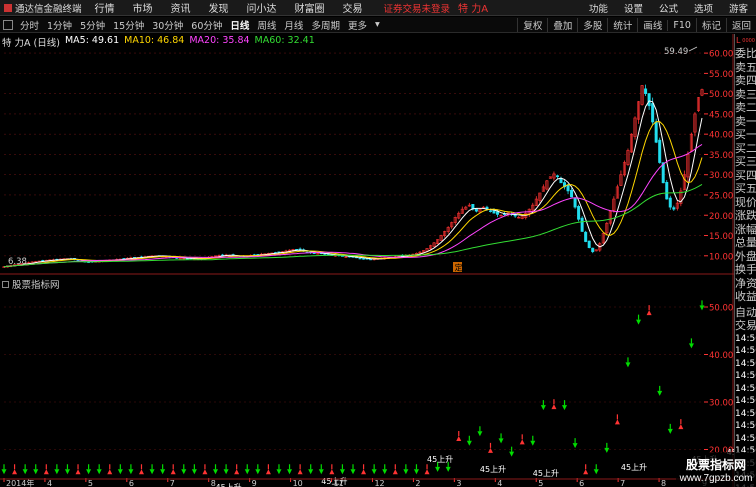 The height and width of the screenshot is (487, 756). What do you see at coordinates (738, 8) in the screenshot?
I see `menu-guest-button: 游客` at bounding box center [738, 8].